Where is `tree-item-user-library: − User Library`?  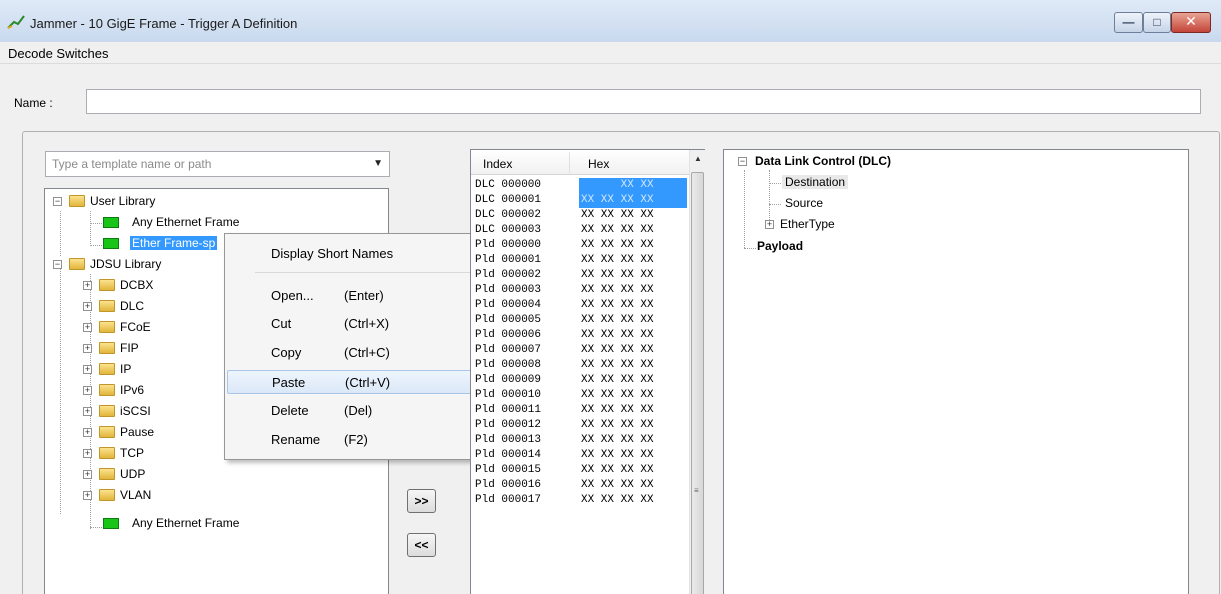 tree-item-user-library: − User Library is located at coordinates (153, 202).